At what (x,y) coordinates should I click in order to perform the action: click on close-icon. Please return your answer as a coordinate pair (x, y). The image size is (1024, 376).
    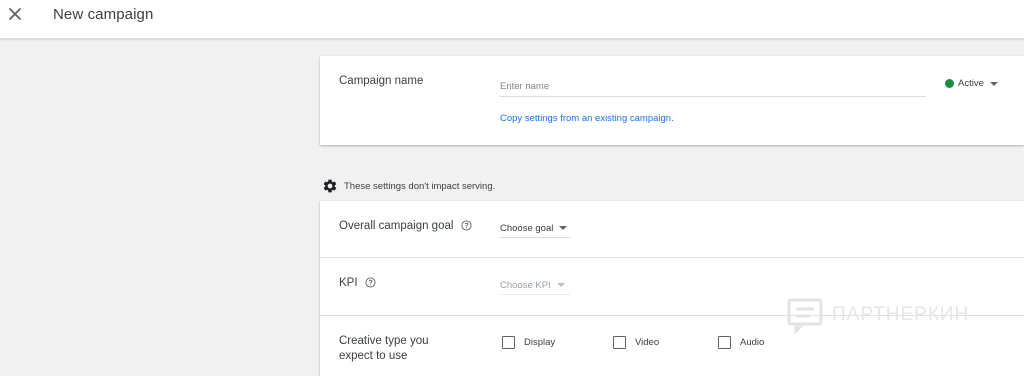
    Looking at the image, I should click on (15, 14).